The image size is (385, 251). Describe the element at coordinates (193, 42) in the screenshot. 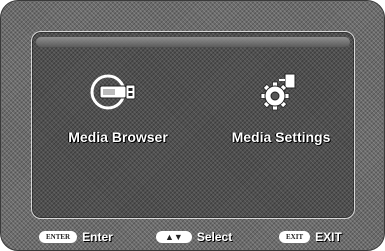

I see `panel-header-bar` at that location.